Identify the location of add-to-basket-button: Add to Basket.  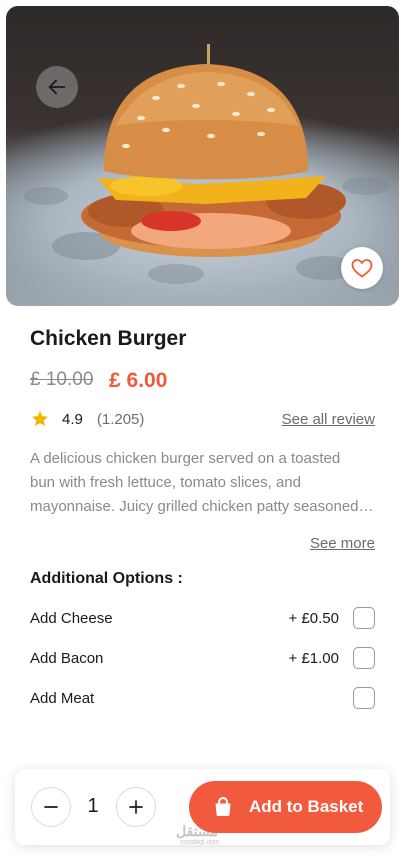
(285, 807).